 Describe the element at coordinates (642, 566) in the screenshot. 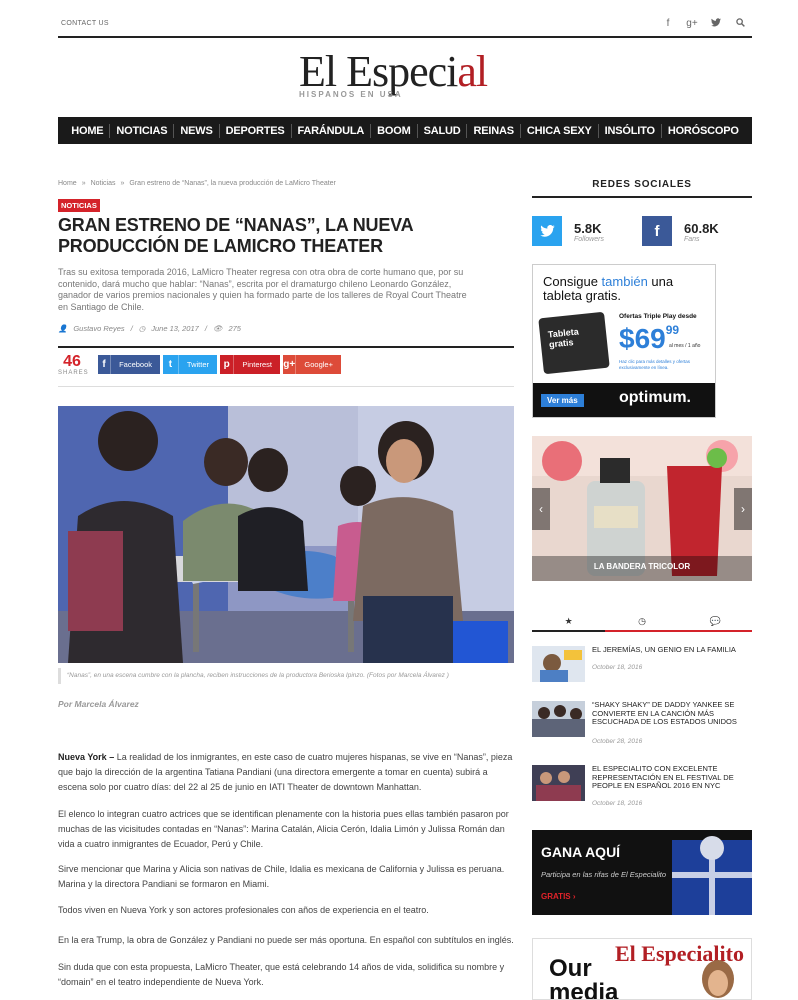

I see `slider-caption: LA BANDERA TRICOLOR` at that location.